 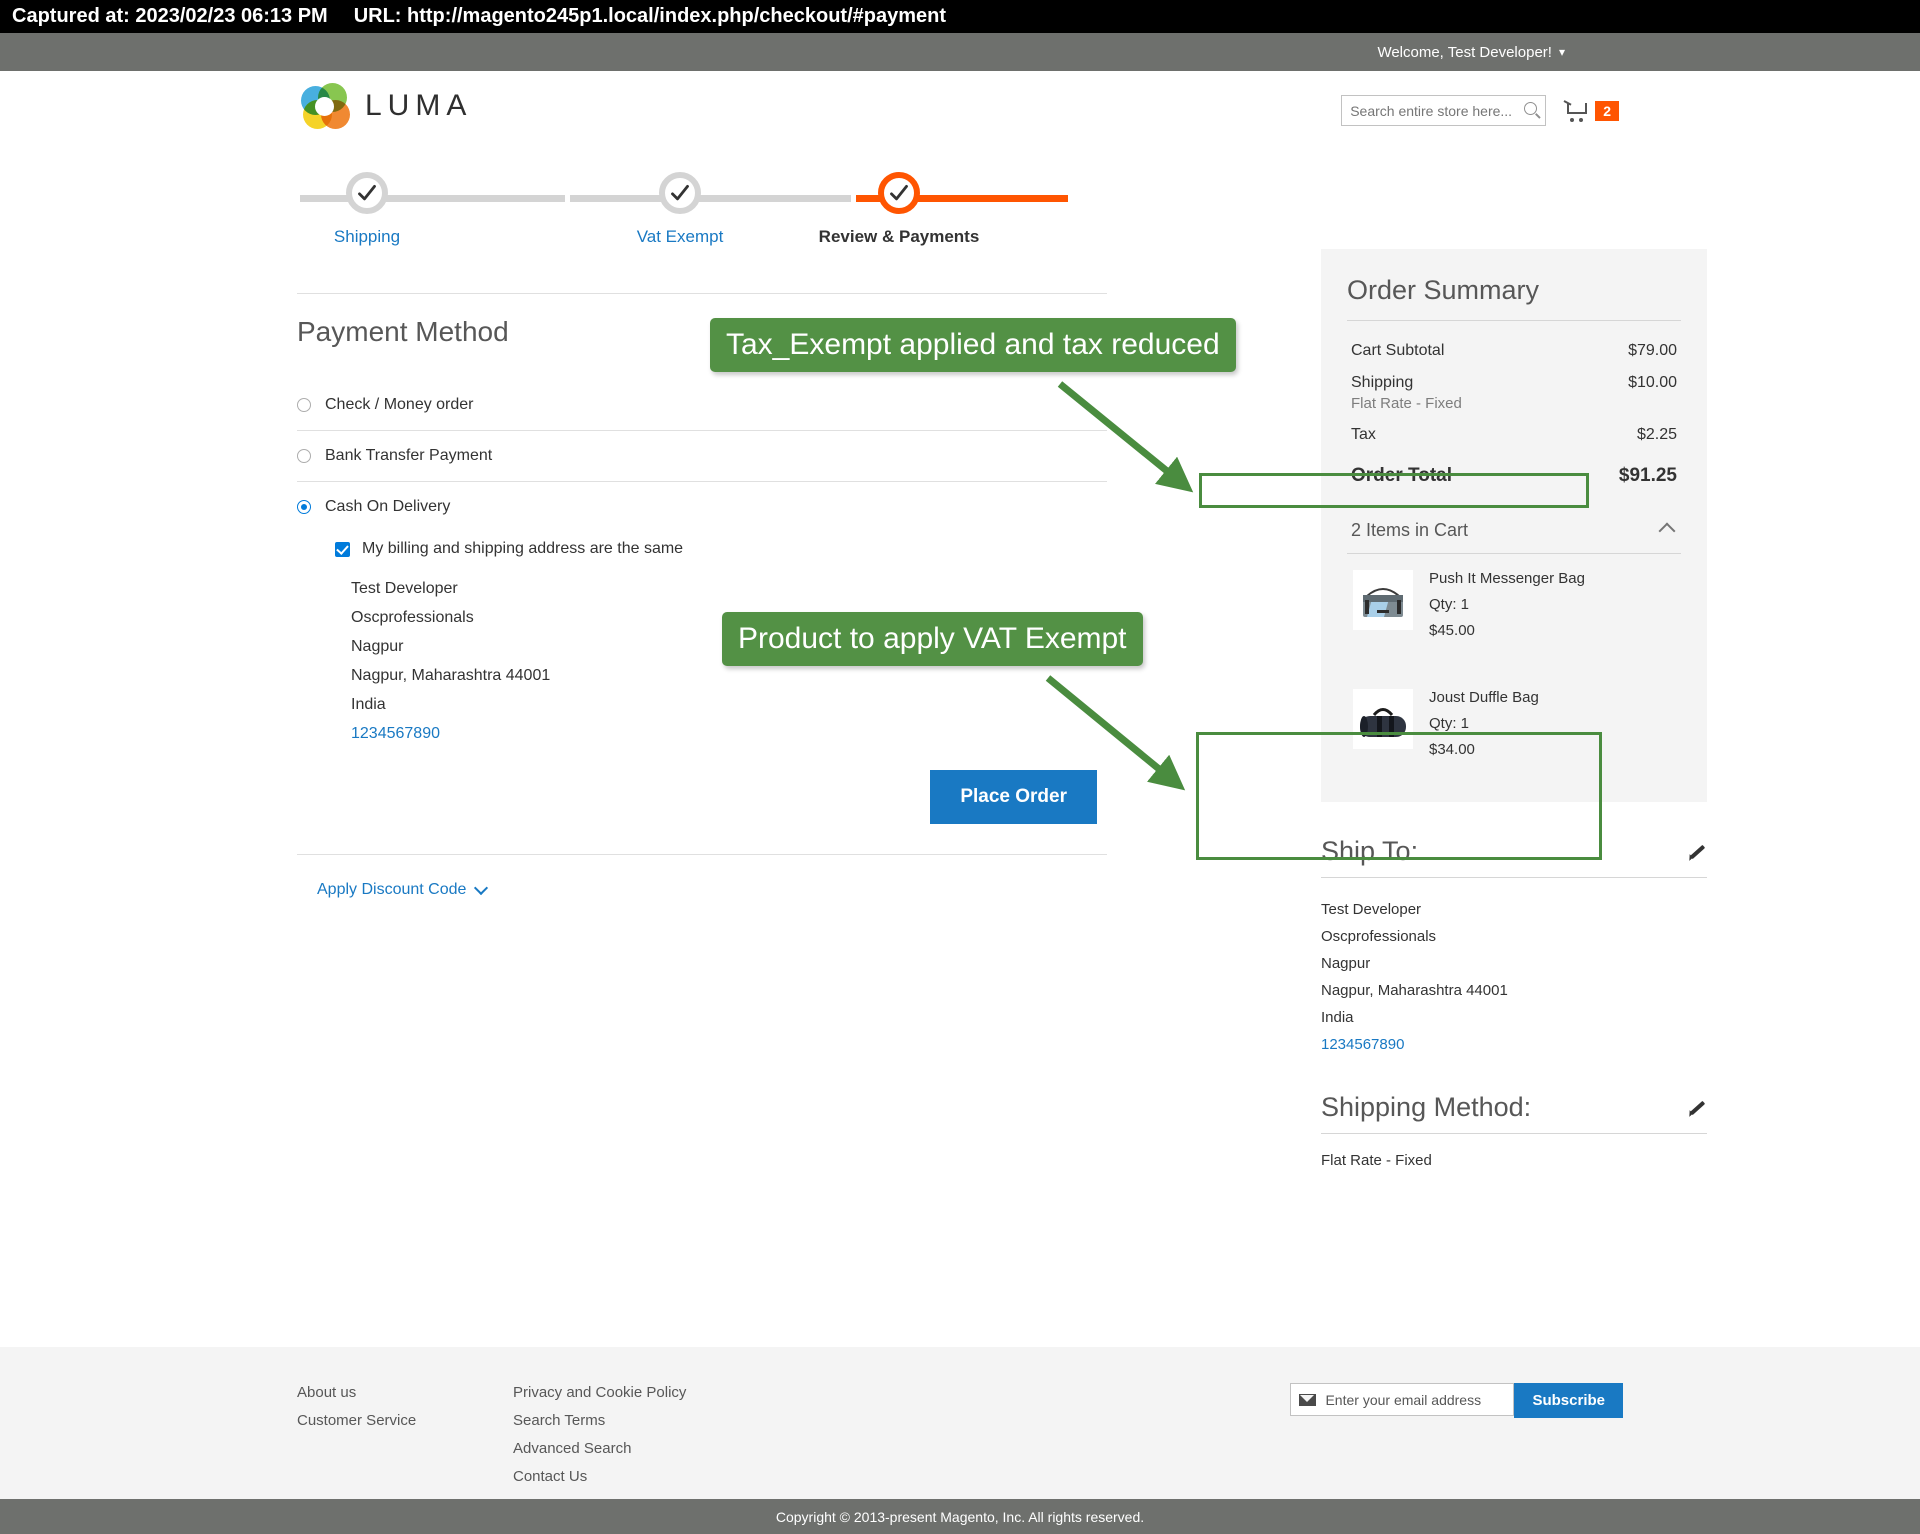 I want to click on billing-phone-link: 1234567890, so click(x=729, y=733).